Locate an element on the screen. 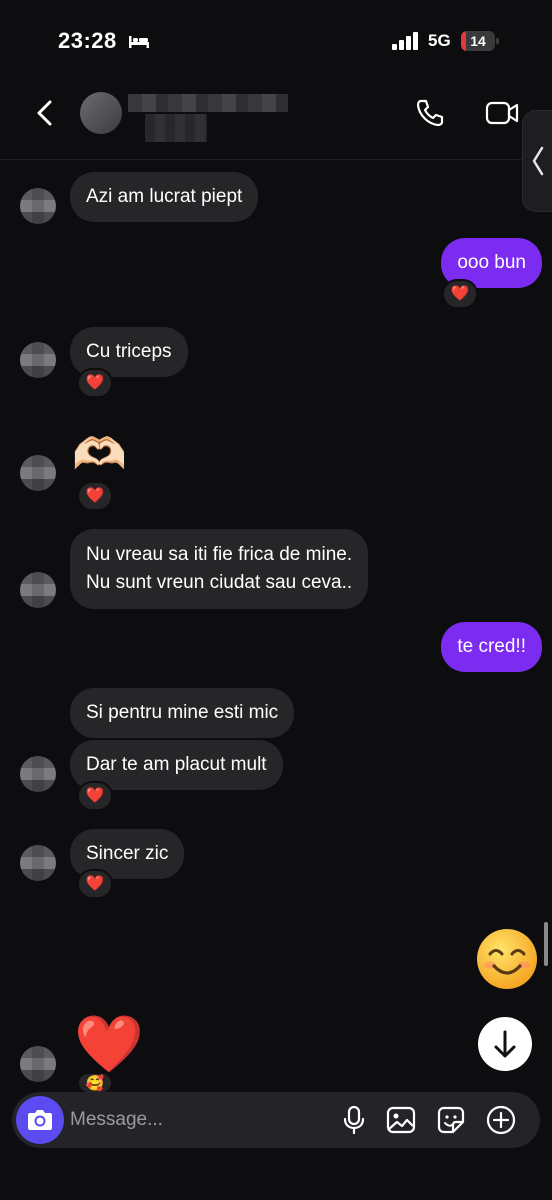 This screenshot has height=1200, width=552. message-text: te cred!! is located at coordinates (491, 646).